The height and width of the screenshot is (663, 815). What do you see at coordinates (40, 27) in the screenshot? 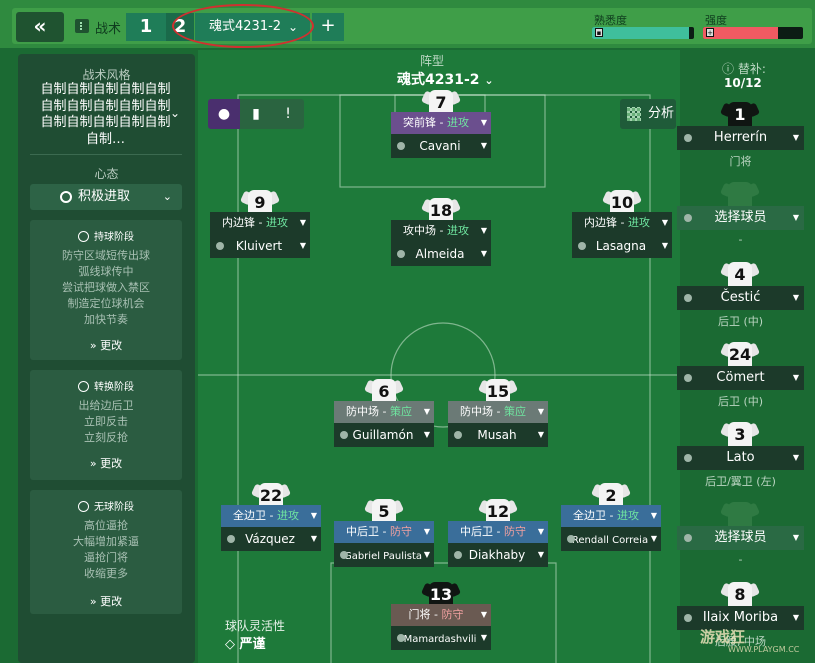
I see `back-button: «` at bounding box center [40, 27].